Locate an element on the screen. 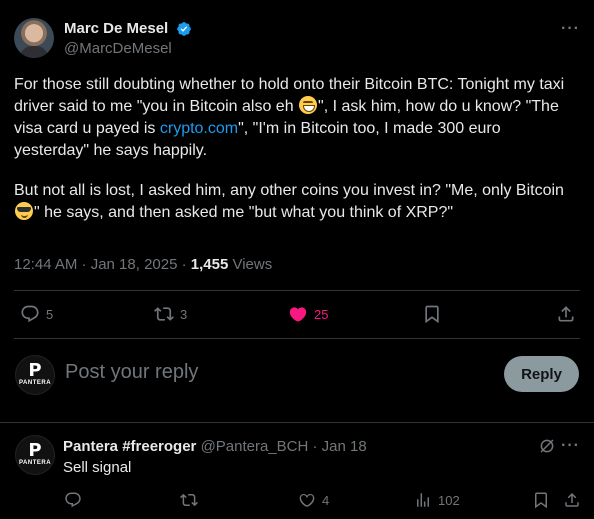 The image size is (594, 519). reply-reply-action is located at coordinates (73, 500).